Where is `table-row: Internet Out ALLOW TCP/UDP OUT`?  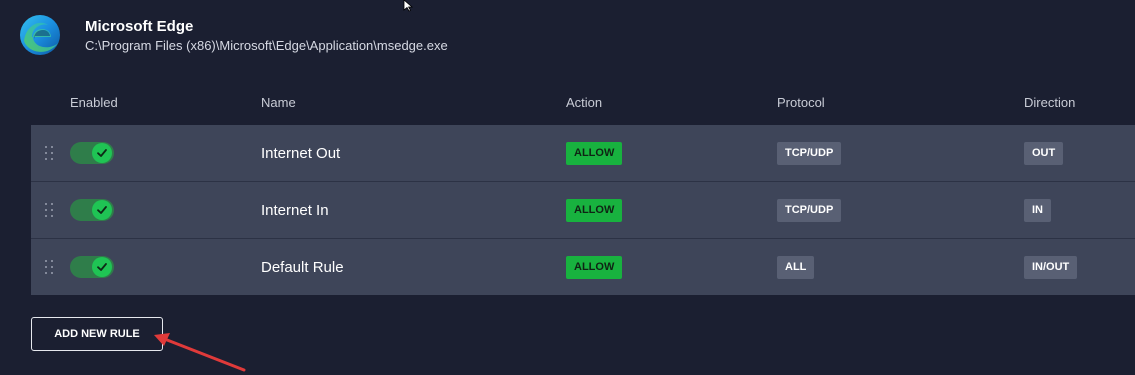
table-row: Internet Out ALLOW TCP/UDP OUT is located at coordinates (583, 153).